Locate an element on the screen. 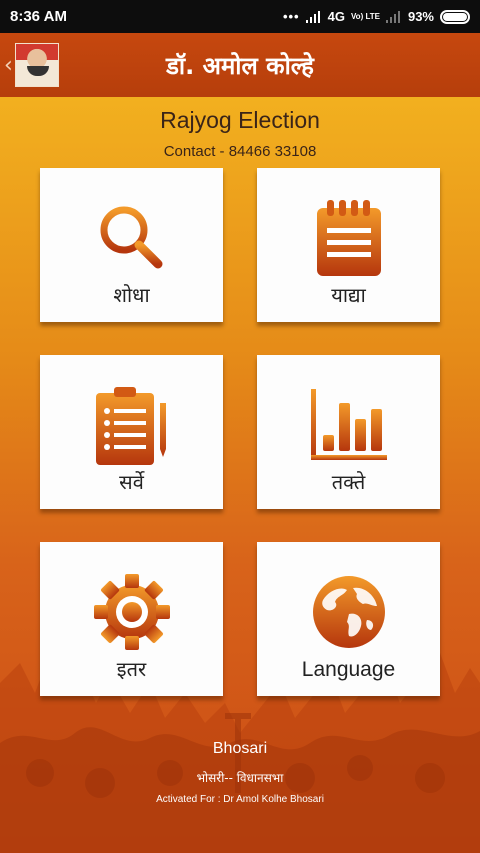 The height and width of the screenshot is (853, 480). language-tile: Language is located at coordinates (348, 619).